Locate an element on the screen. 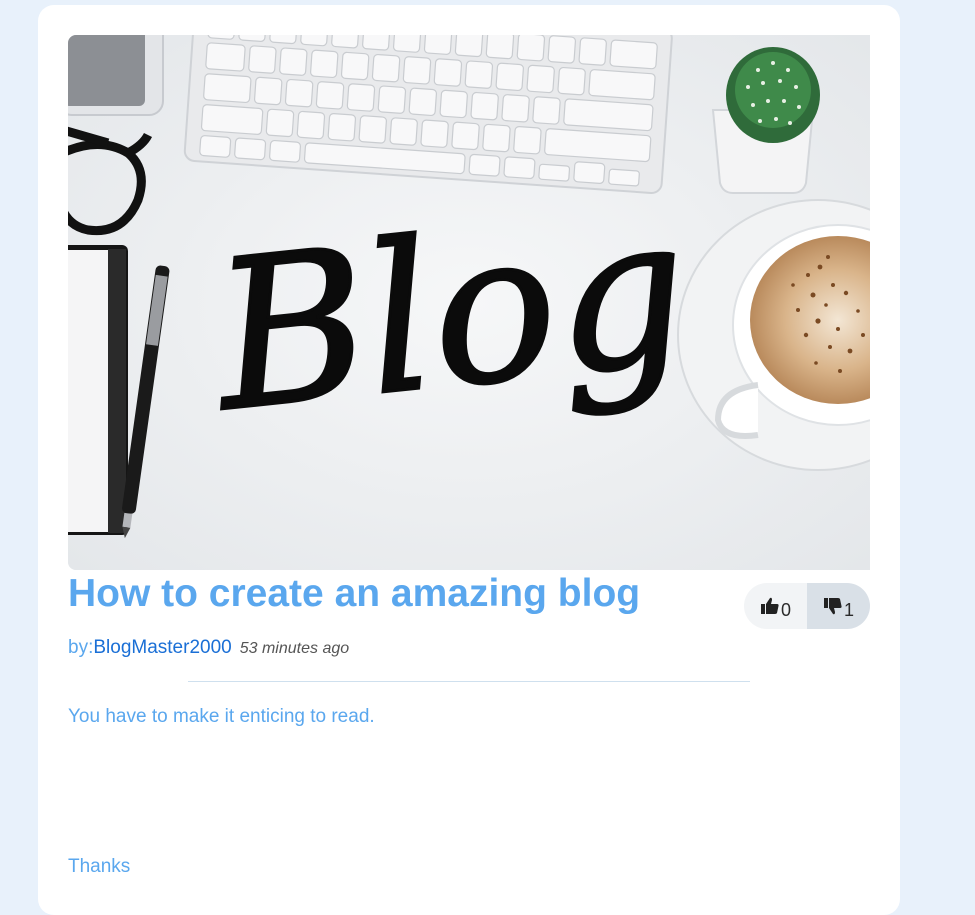 The image size is (975, 915). post-timestamp: 53 minutes ago is located at coordinates (294, 648).